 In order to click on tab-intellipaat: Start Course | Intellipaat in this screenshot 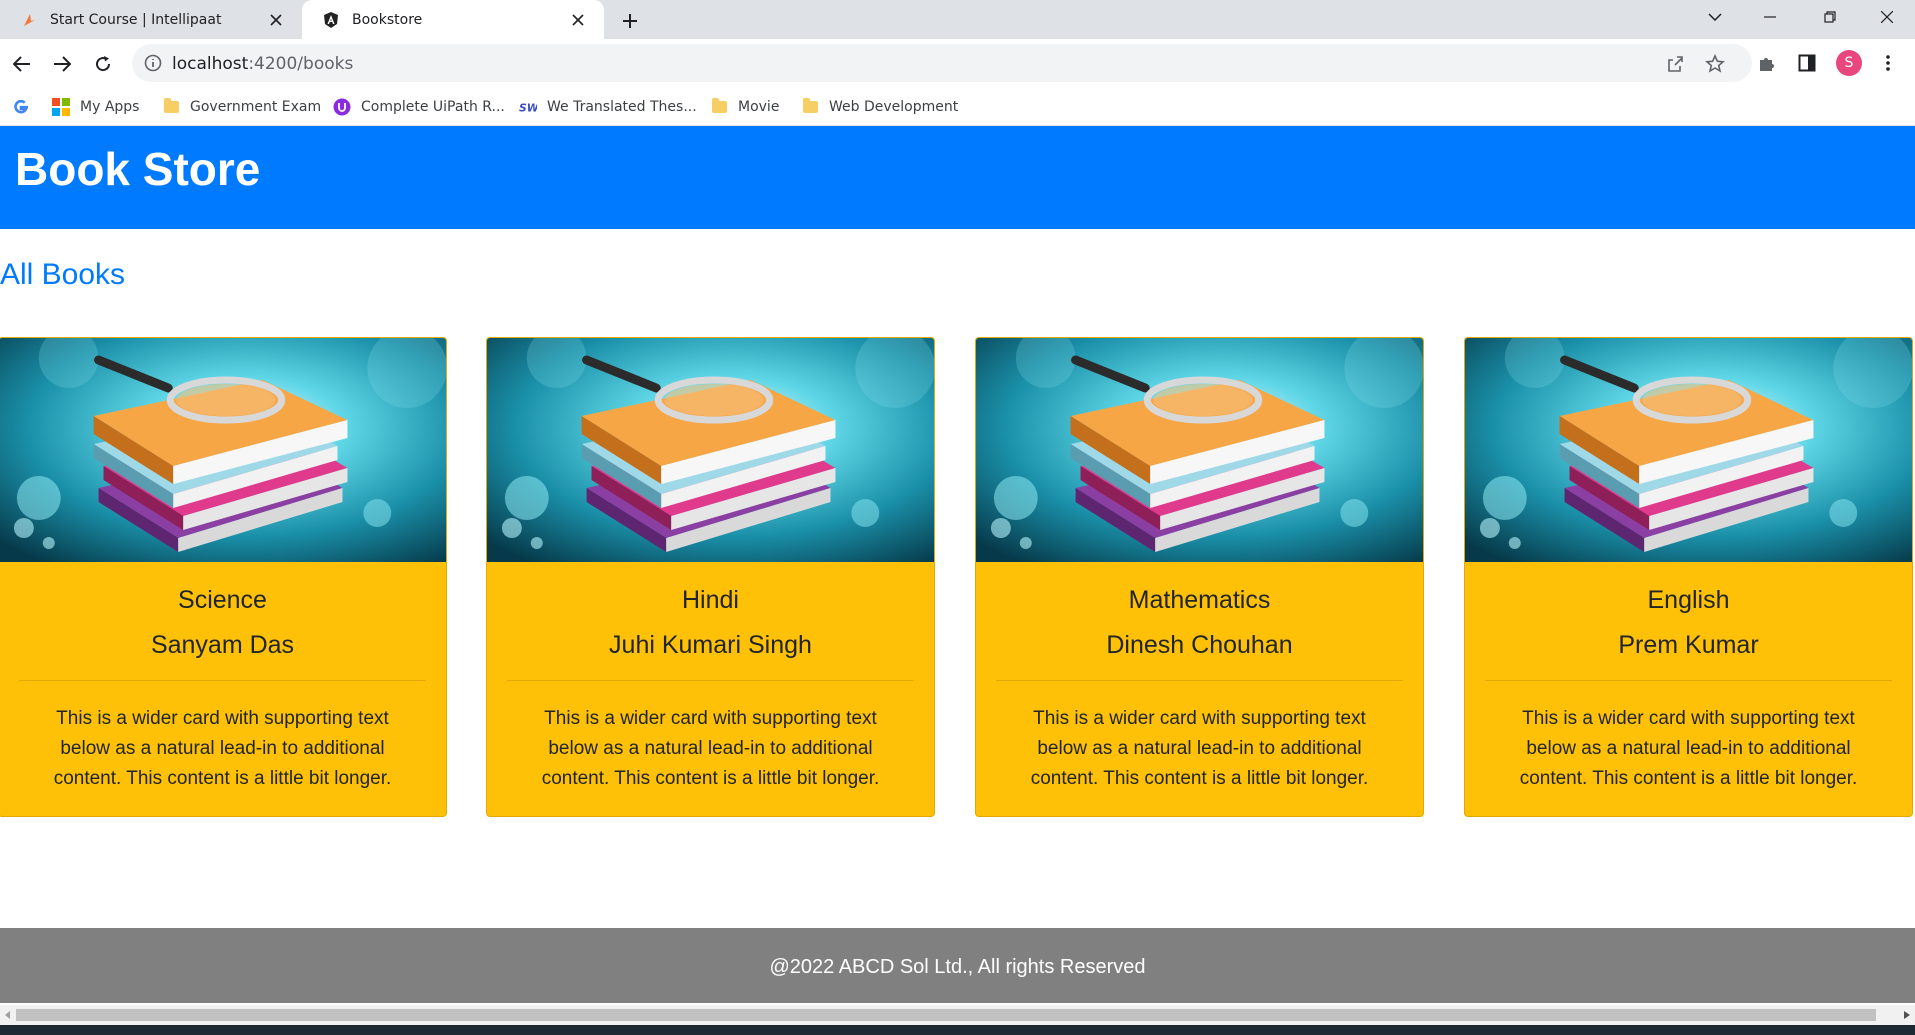, I will do `click(151, 19)`.